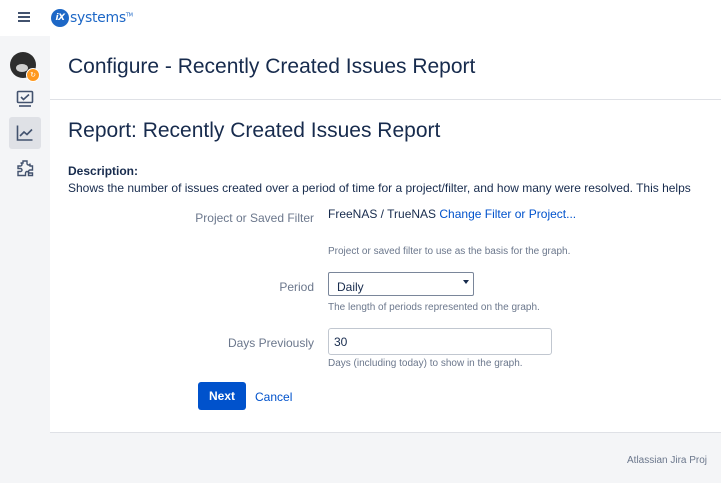 This screenshot has width=721, height=483. What do you see at coordinates (440, 341) in the screenshot?
I see `days-previously-input` at bounding box center [440, 341].